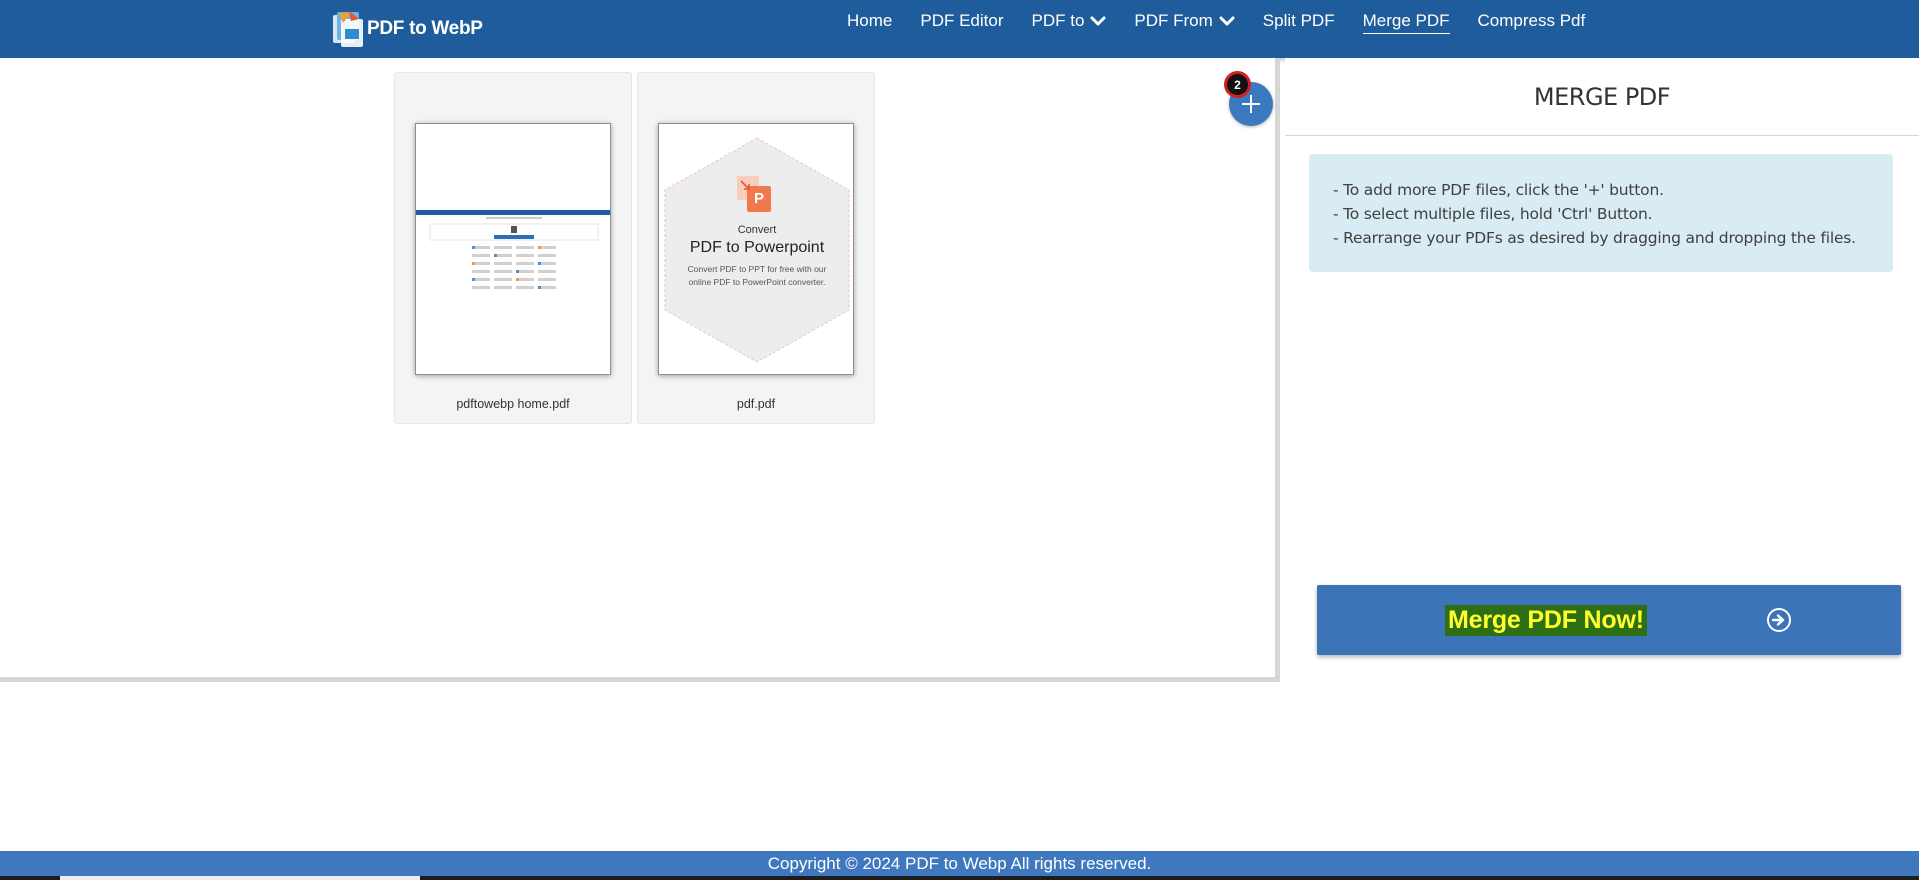 Image resolution: width=1919 pixels, height=880 pixels. What do you see at coordinates (961, 22) in the screenshot?
I see `nav-pdf-editor: PDF Editor` at bounding box center [961, 22].